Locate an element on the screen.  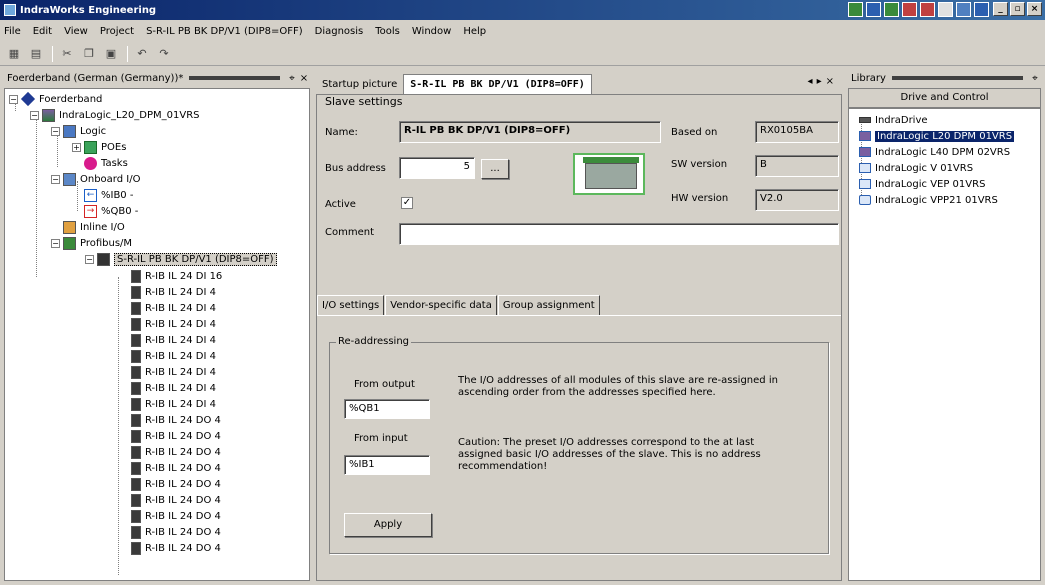
menu-help: Help is located at coordinates (474, 31).